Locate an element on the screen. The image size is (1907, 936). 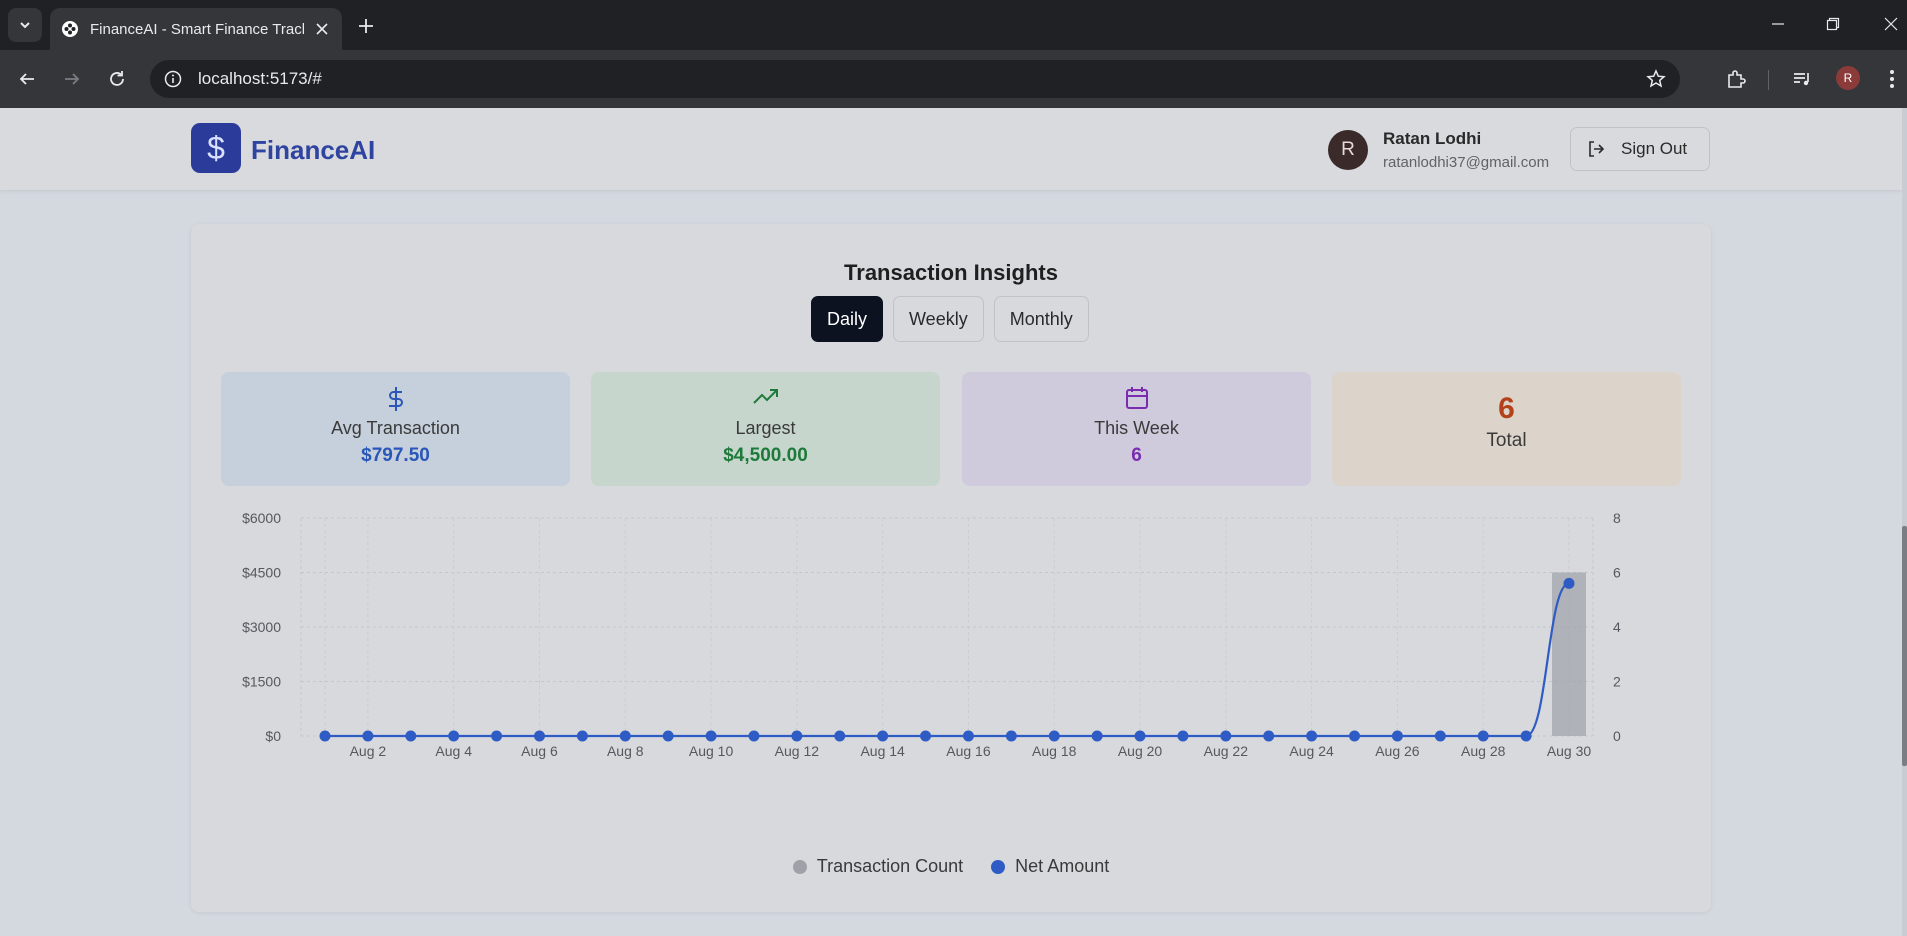
tab-monthly: Monthly is located at coordinates (1041, 319).